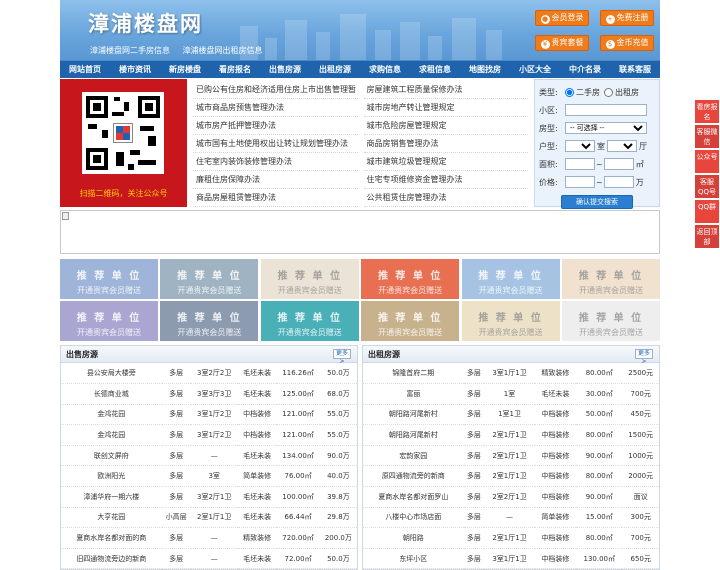 The width and height of the screenshot is (720, 570). I want to click on table-row: 东坪小区 多层 3室1厅1卫 中档装修 130.00㎡ 650元, so click(511, 559).